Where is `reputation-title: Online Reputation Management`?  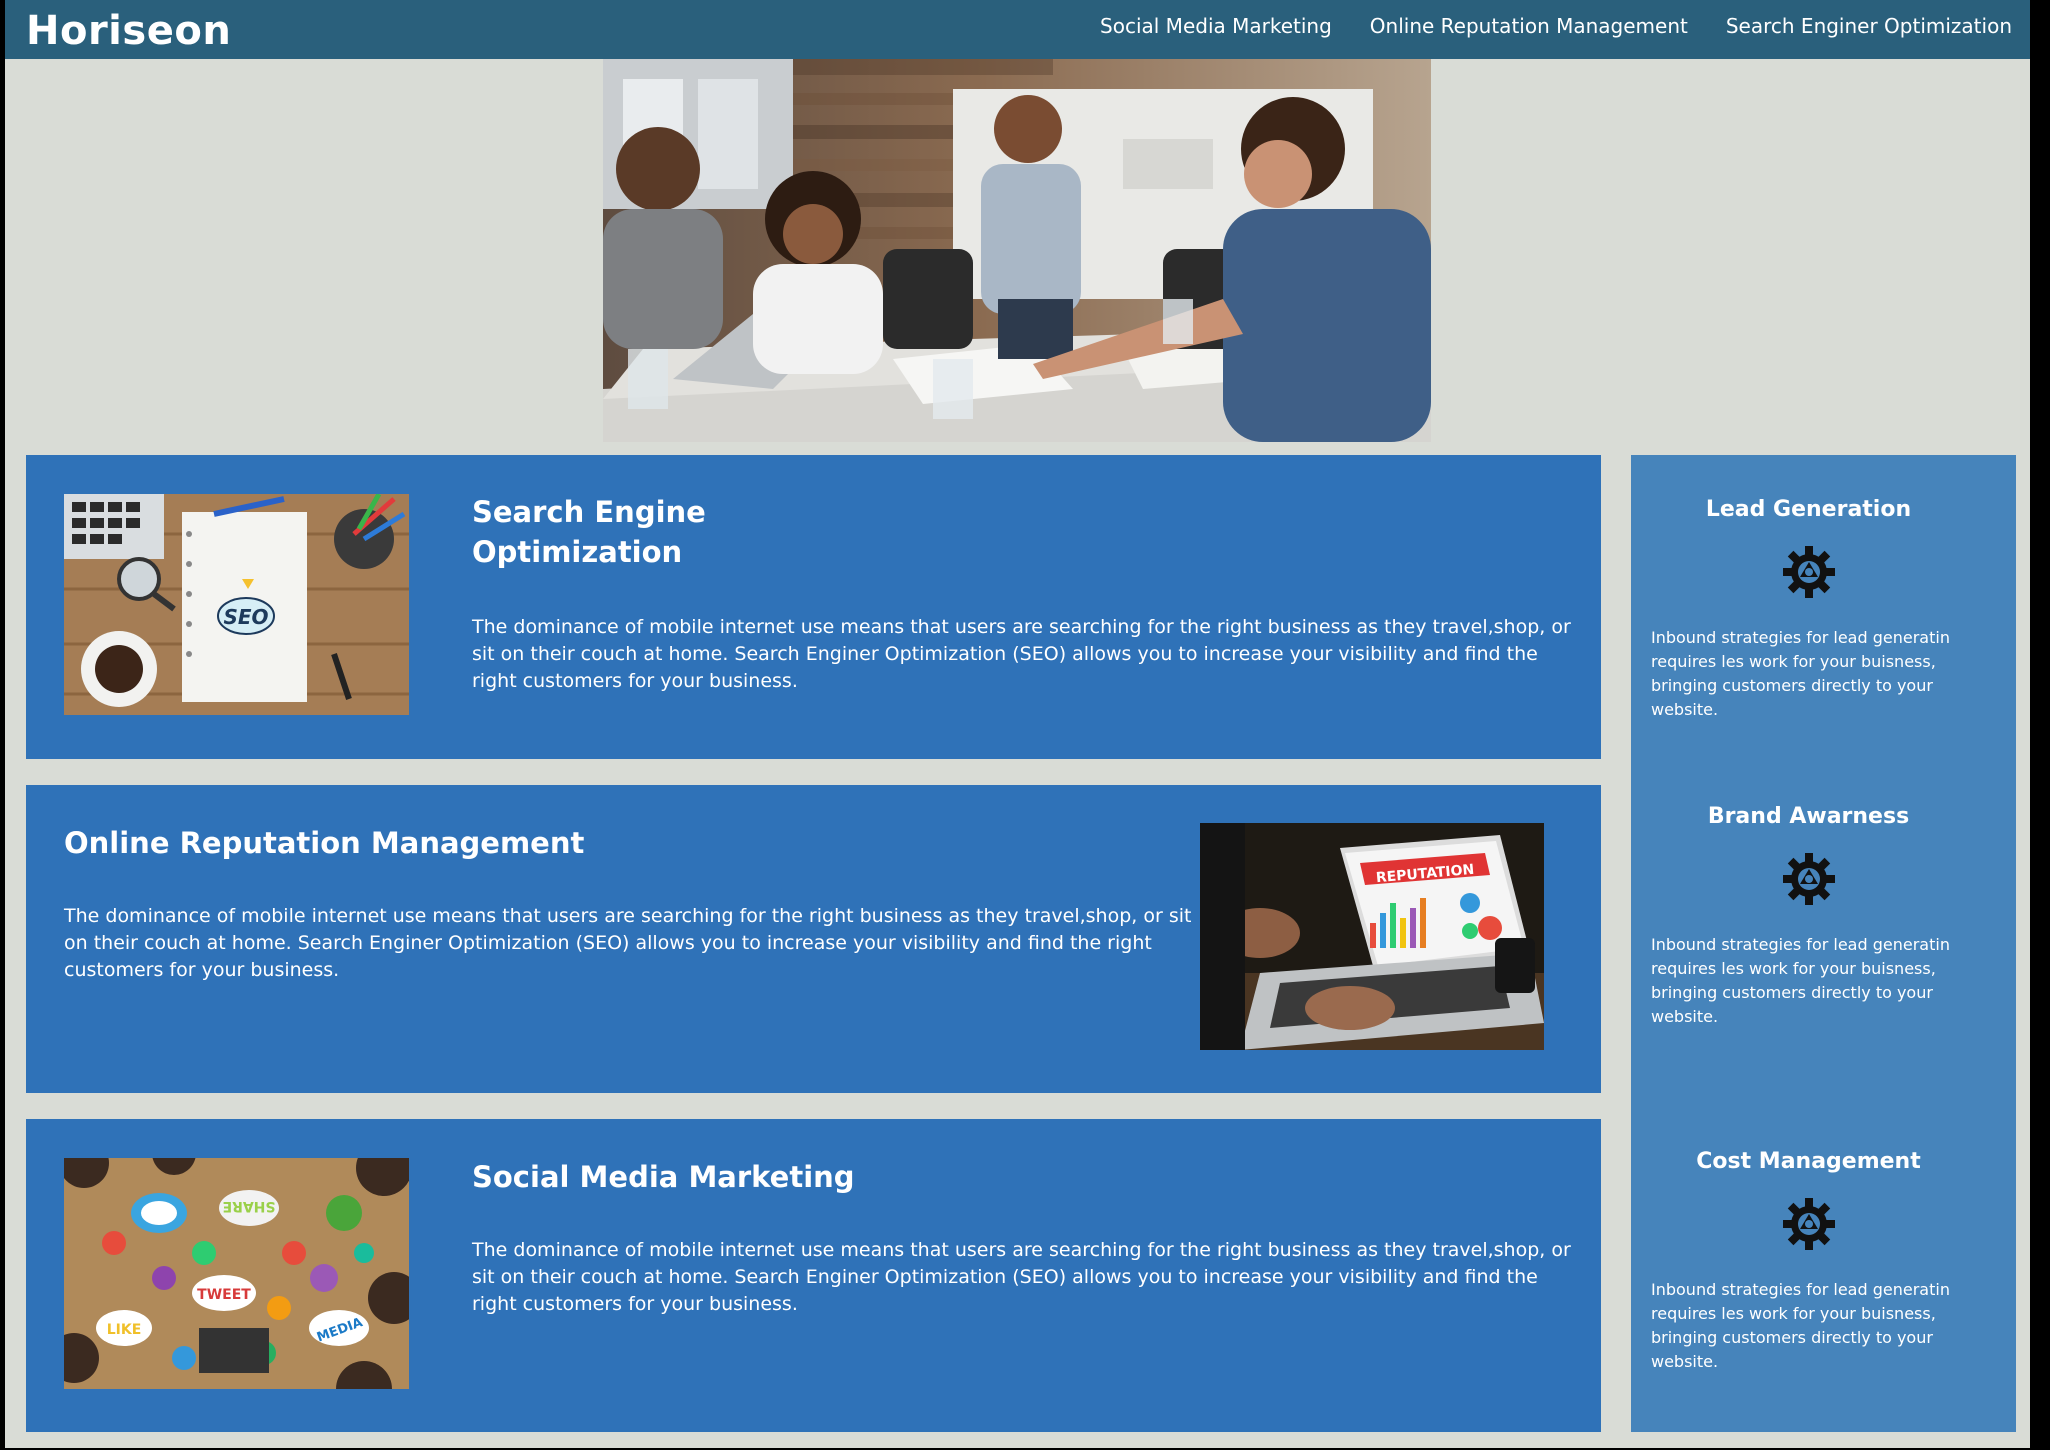 reputation-title: Online Reputation Management is located at coordinates (324, 843).